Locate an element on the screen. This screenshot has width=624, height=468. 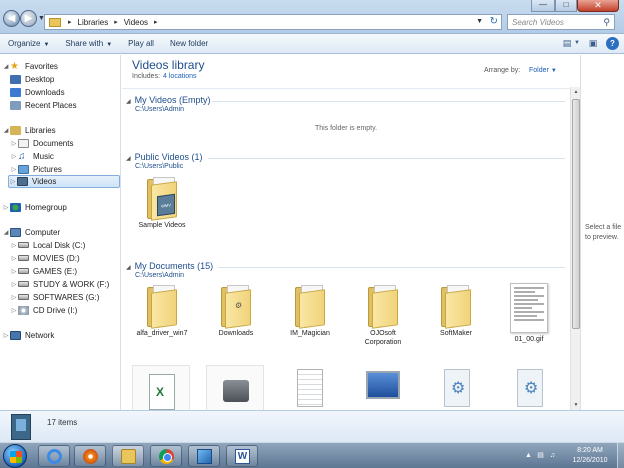
nav-music: ▷ ♫ Music is located at coordinates (32, 156).